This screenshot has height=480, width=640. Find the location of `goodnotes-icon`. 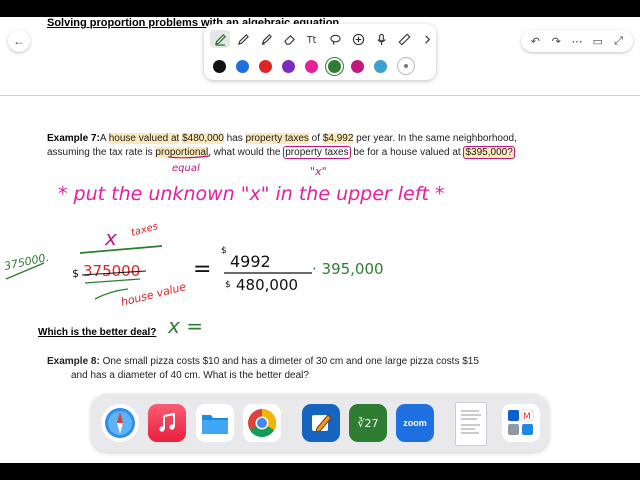

goodnotes-icon is located at coordinates (321, 423).